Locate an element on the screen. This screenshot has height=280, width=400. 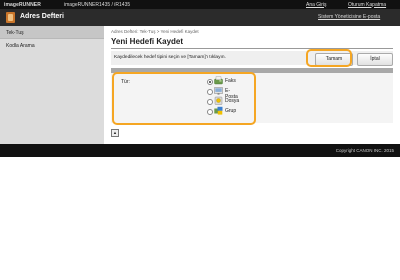
logout-link: Oturum Kapatma is located at coordinates (367, 5).